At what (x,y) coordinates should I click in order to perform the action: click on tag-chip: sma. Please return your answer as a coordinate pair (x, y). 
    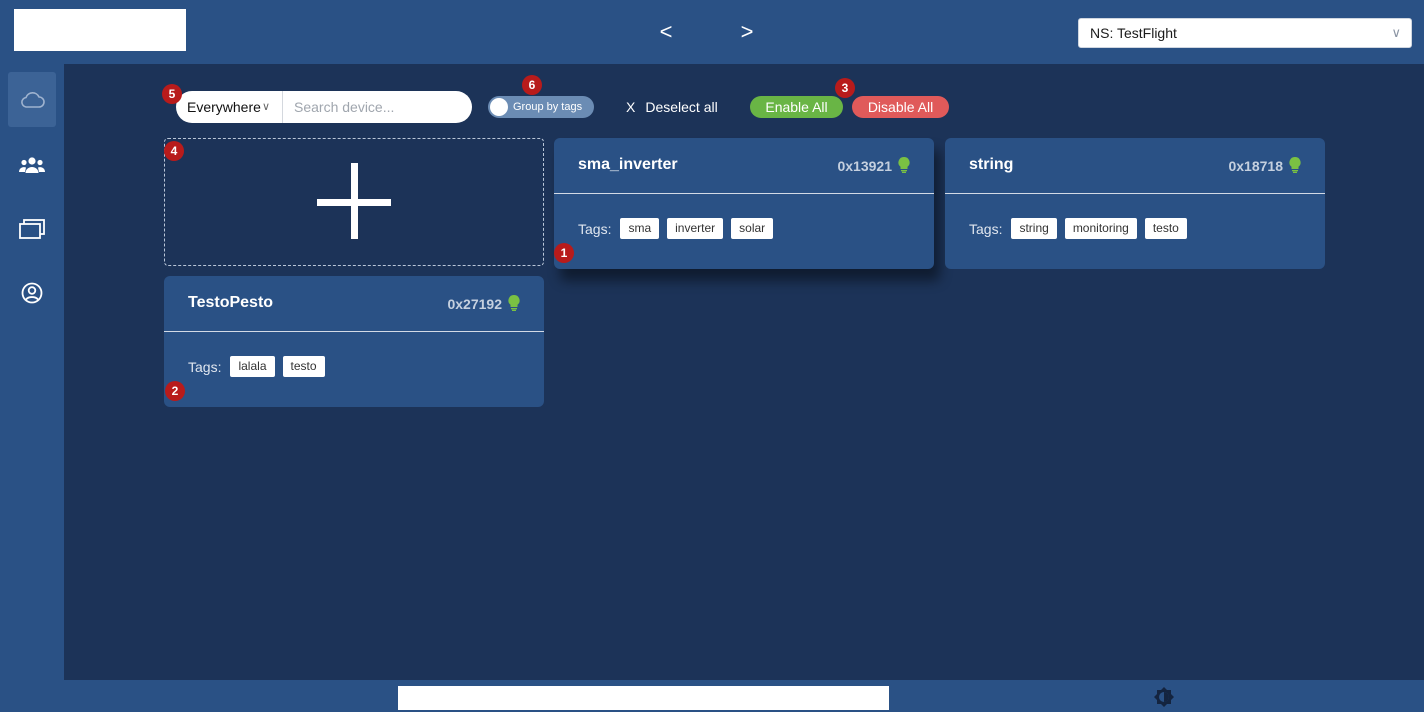
    Looking at the image, I should click on (640, 228).